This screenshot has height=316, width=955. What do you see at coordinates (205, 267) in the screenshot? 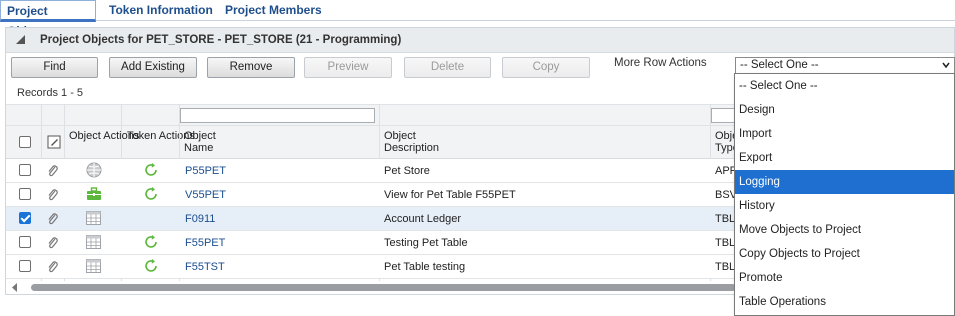
I see `object-name-link: F55TST` at bounding box center [205, 267].